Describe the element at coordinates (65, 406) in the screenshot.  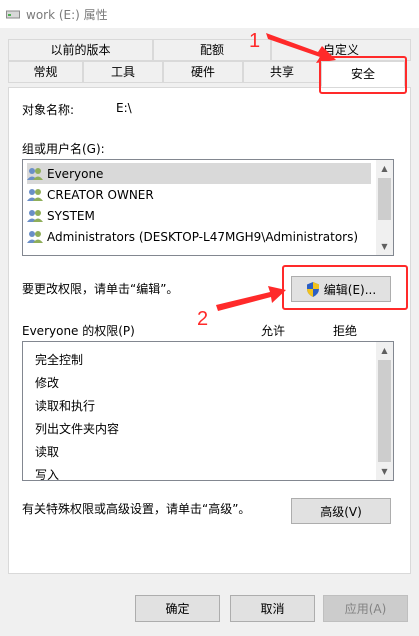
I see `permission-read-execute: 读取和执行` at that location.